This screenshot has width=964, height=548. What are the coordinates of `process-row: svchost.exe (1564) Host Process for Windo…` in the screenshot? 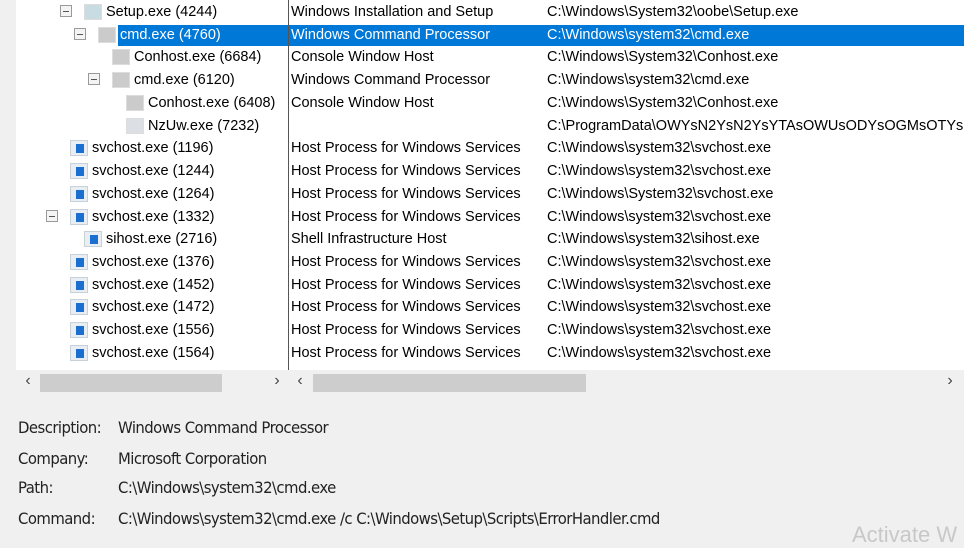 It's located at (490, 353).